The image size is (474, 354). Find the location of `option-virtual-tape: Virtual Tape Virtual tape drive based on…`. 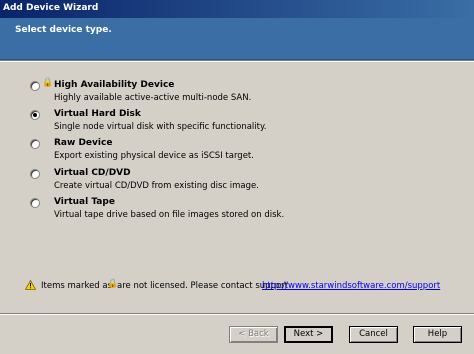

option-virtual-tape: Virtual Tape Virtual tape drive based on… is located at coordinates (240, 210).